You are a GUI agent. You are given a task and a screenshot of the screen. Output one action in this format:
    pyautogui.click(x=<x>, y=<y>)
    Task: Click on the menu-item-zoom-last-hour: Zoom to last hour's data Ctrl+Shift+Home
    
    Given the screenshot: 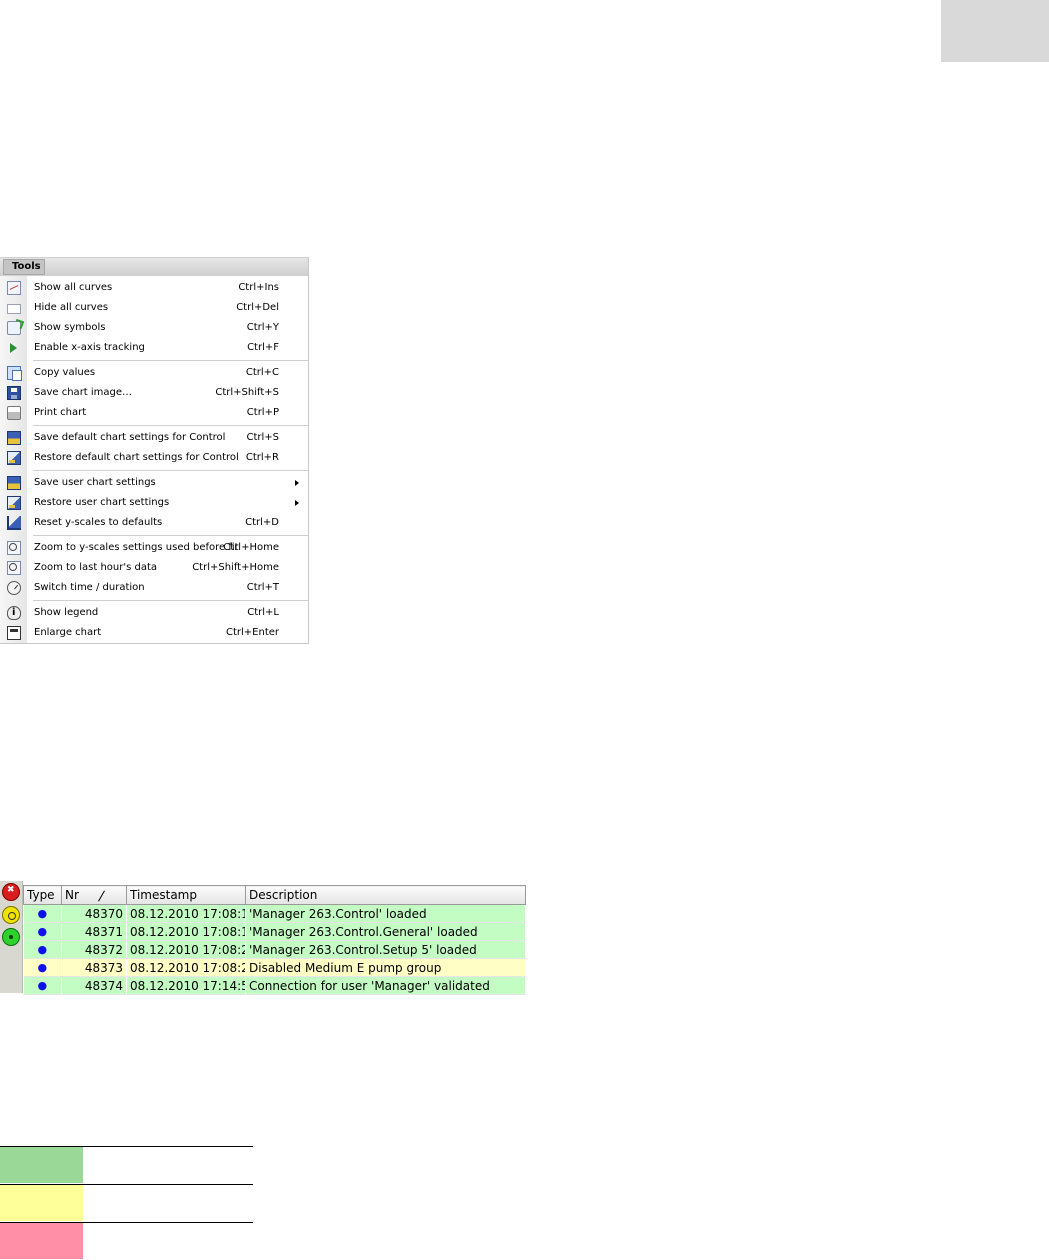 What is the action you would take?
    pyautogui.click(x=154, y=568)
    